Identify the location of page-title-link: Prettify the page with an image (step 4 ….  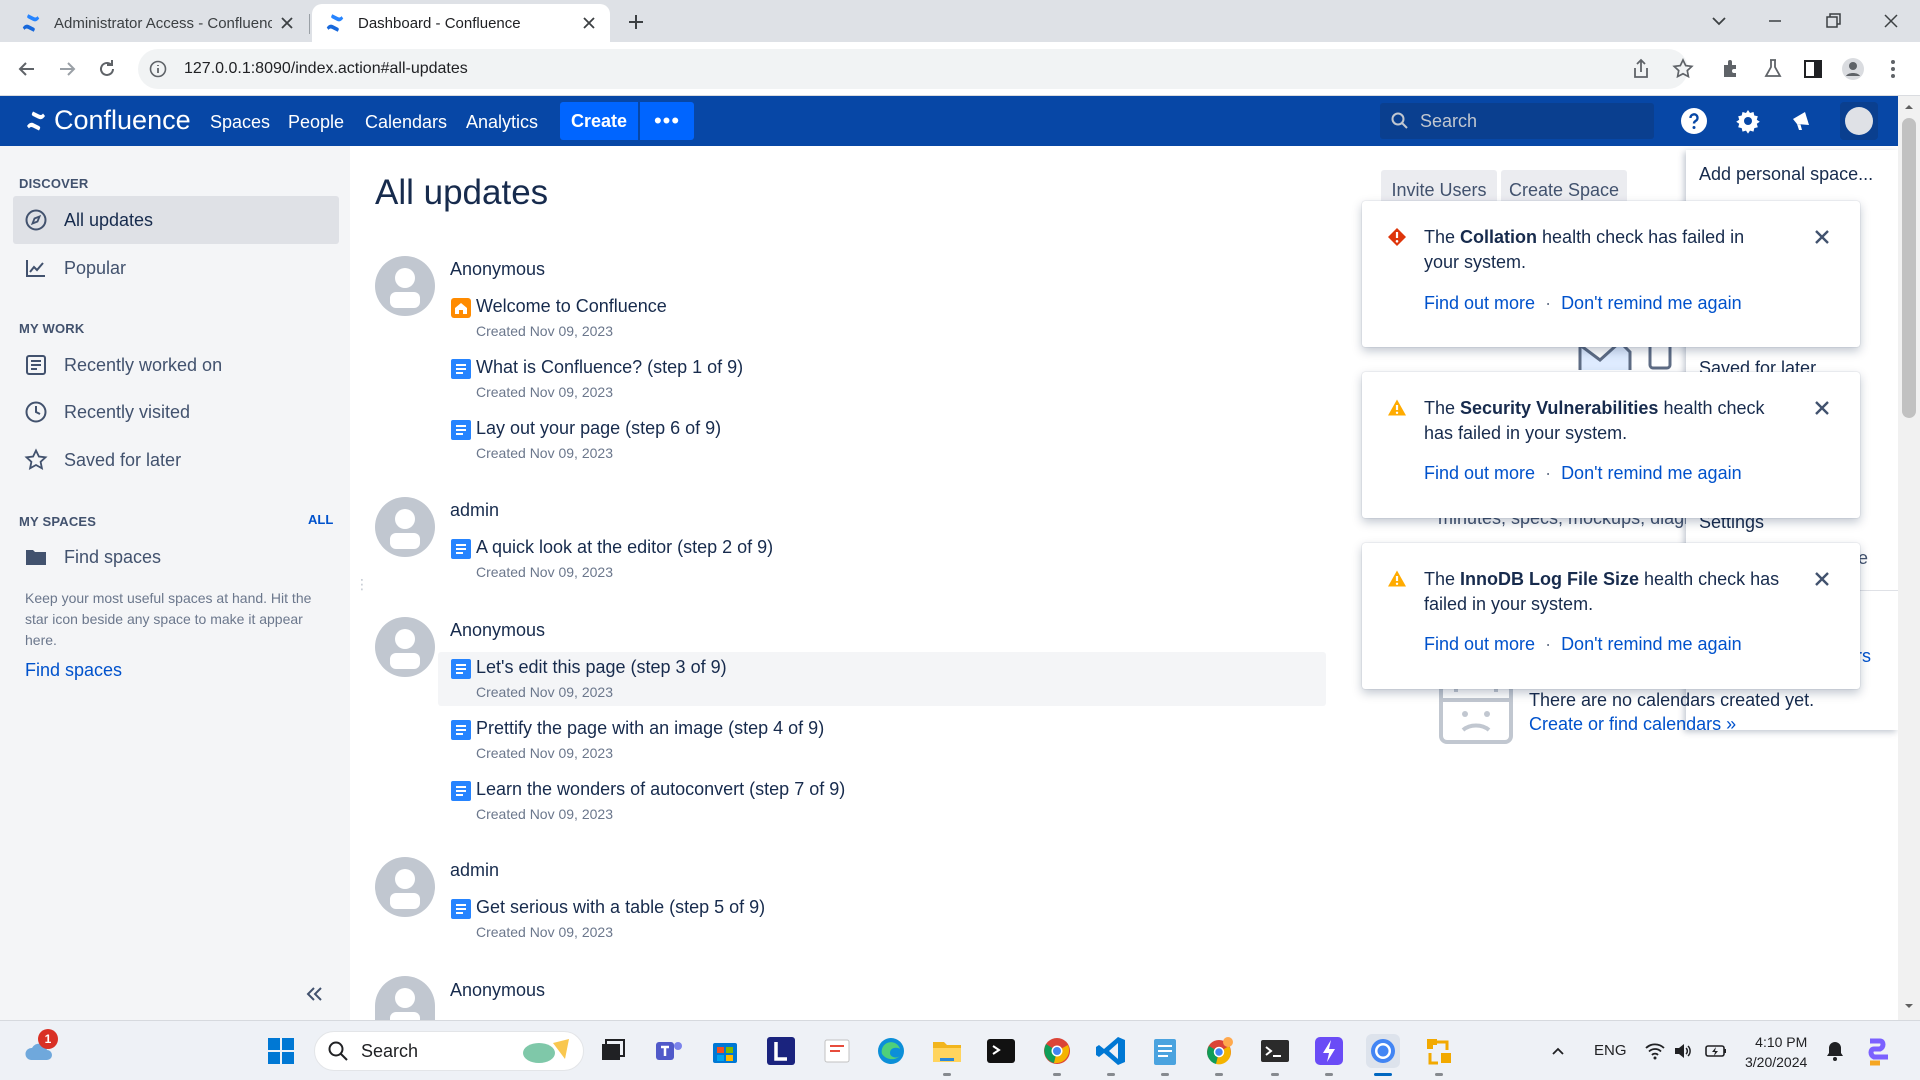
(650, 728).